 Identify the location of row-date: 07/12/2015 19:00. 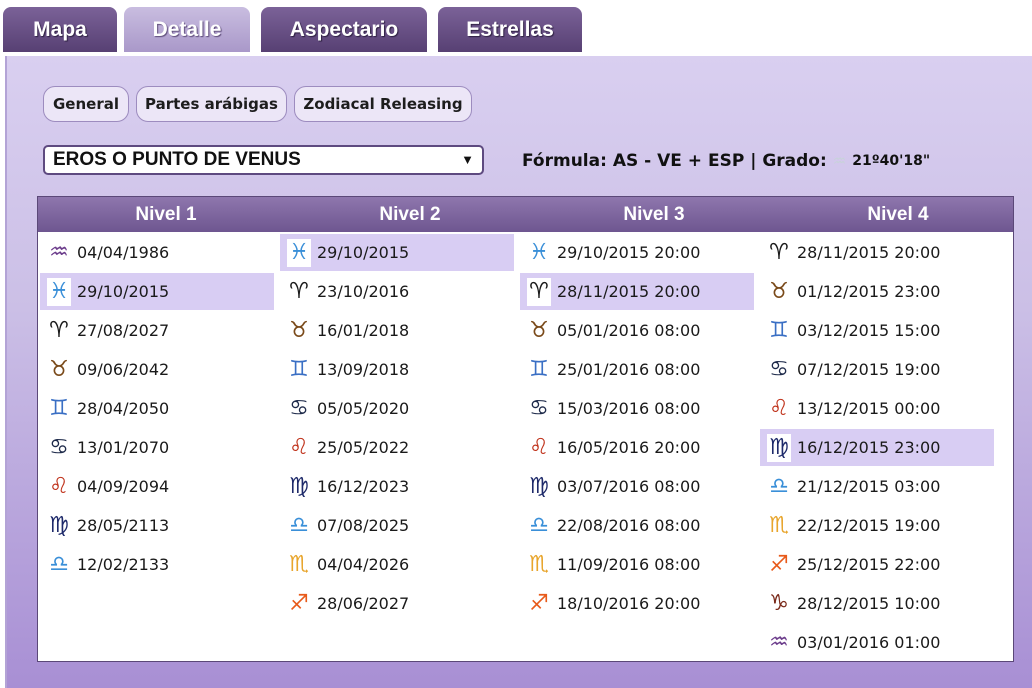
(869, 369).